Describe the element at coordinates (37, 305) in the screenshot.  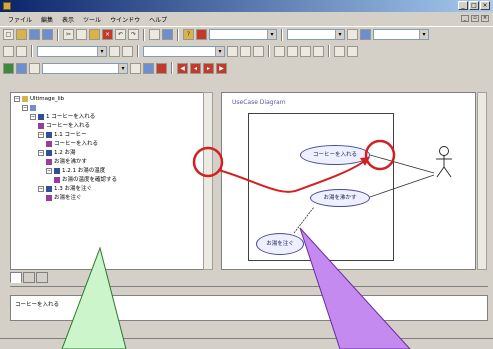
I see `output-line: コーヒーを入れる` at that location.